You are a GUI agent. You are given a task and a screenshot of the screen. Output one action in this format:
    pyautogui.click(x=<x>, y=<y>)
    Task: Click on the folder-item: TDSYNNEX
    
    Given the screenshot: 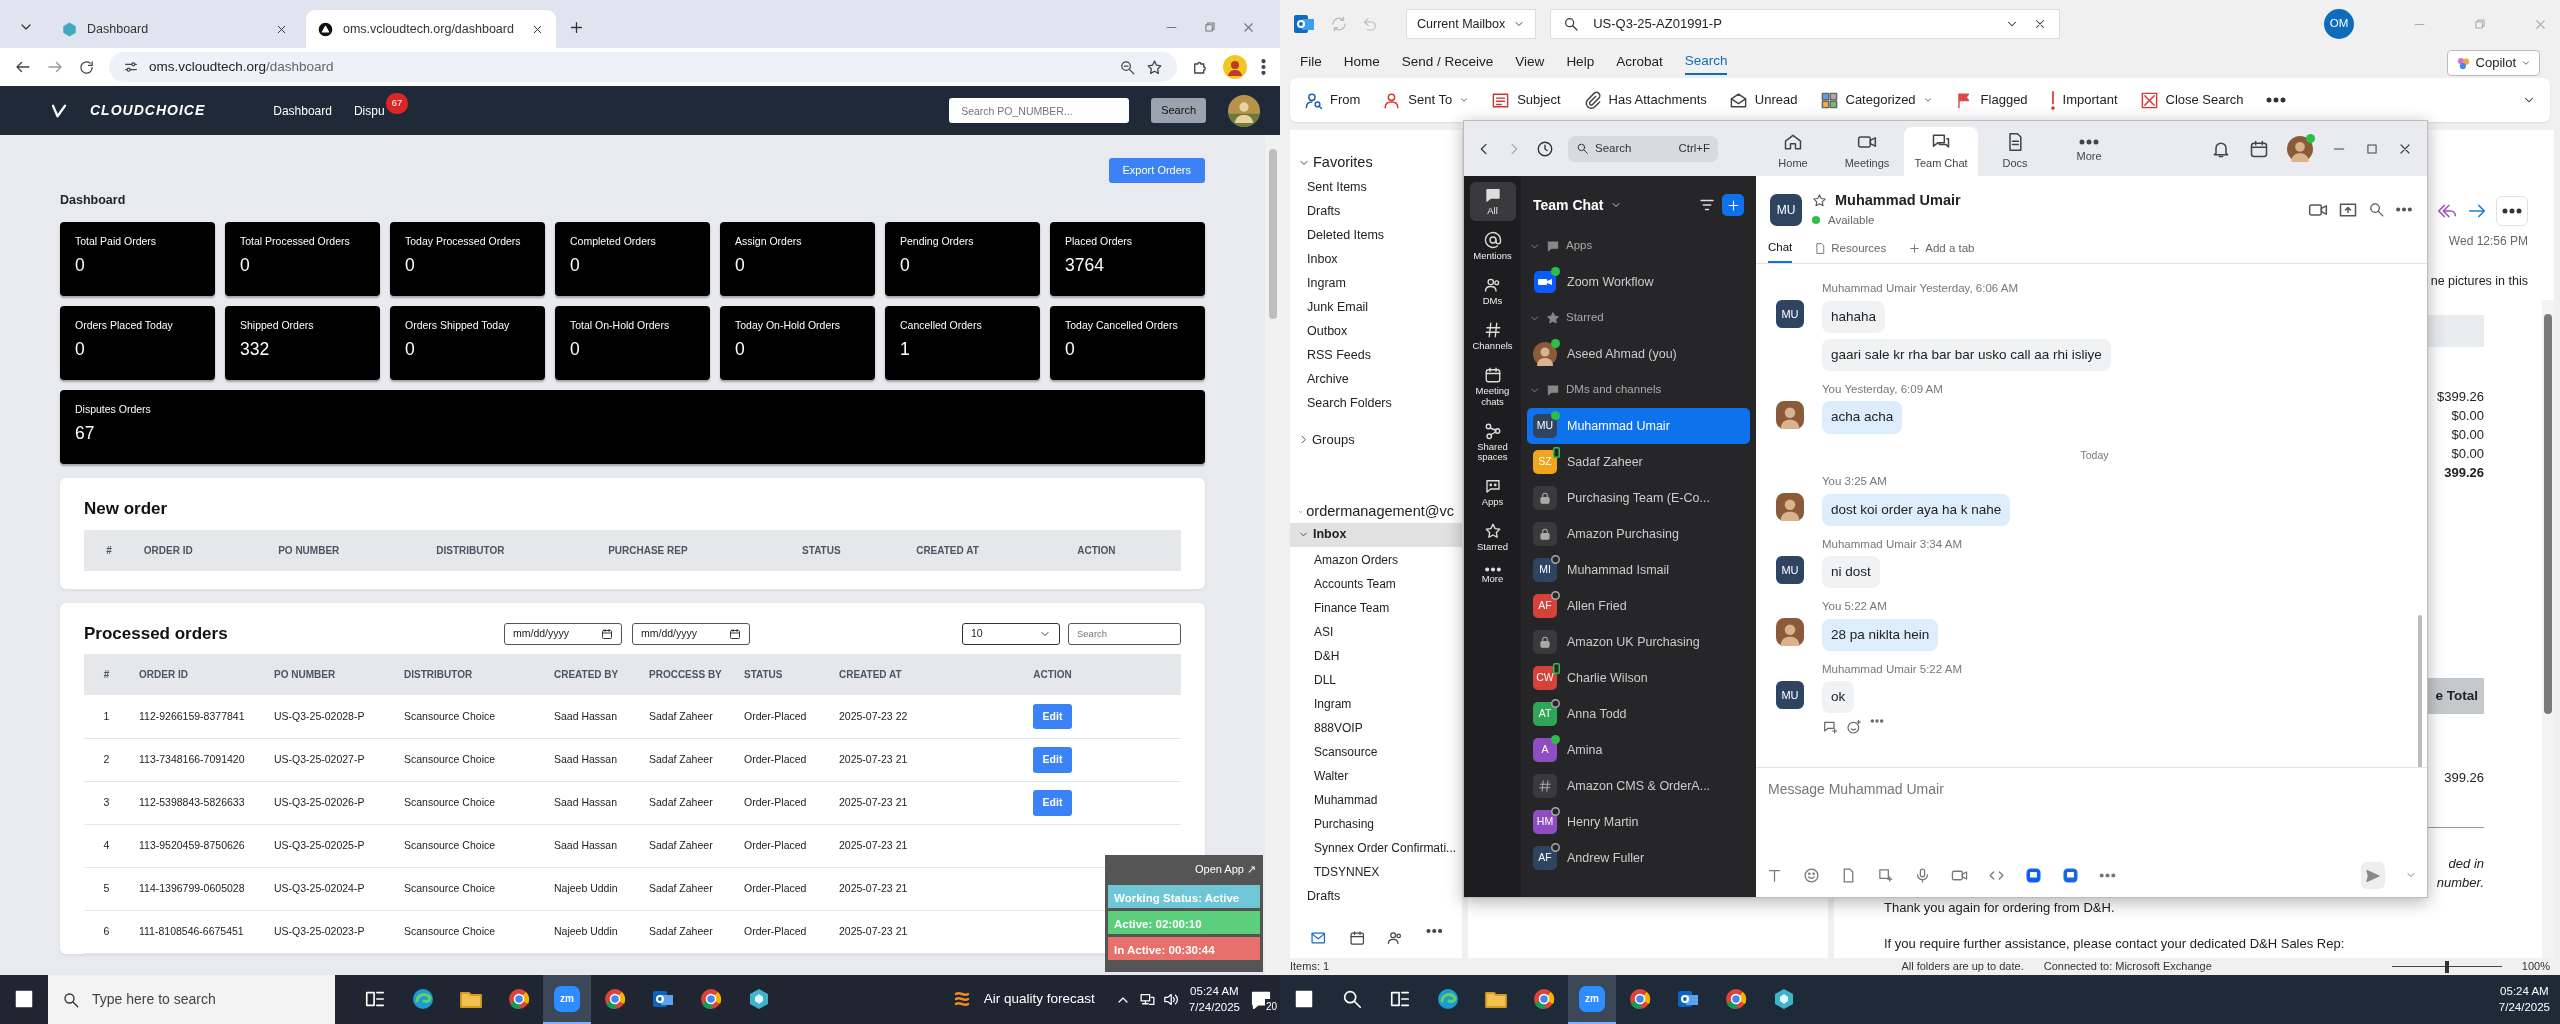 What is the action you would take?
    pyautogui.click(x=1376, y=871)
    